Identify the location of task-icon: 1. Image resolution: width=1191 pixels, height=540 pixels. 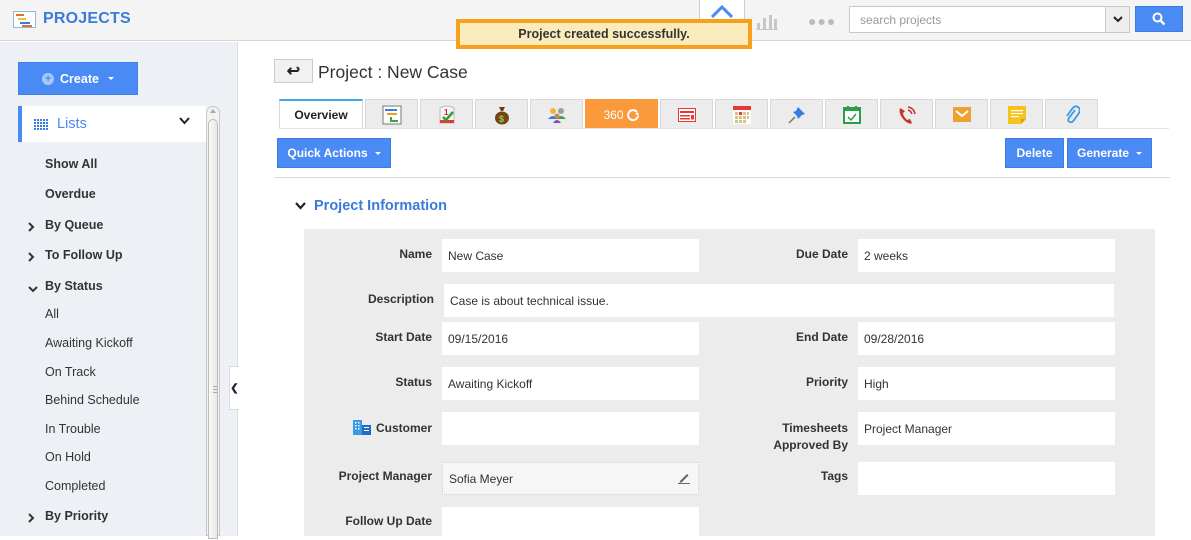
(446, 114).